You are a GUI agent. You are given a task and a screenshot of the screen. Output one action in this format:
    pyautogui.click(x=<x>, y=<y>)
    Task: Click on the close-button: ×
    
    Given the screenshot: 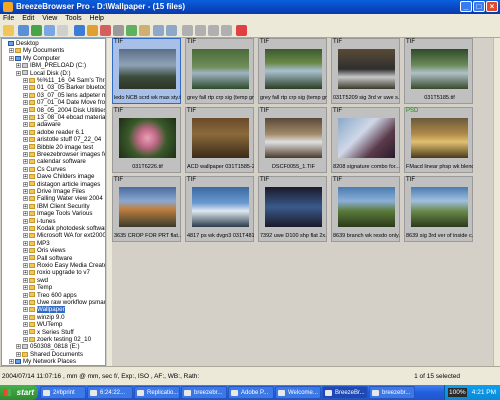 What is the action you would take?
    pyautogui.click(x=492, y=6)
    